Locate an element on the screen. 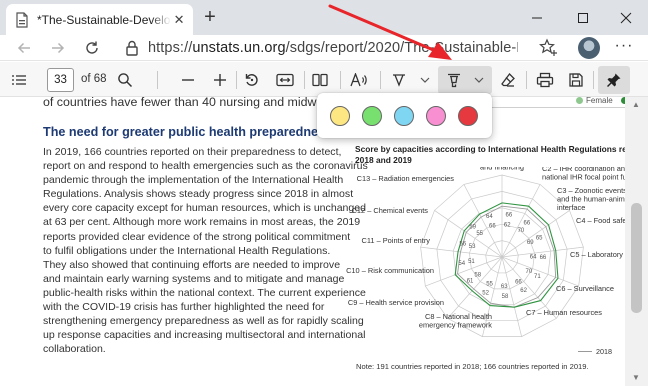 This screenshot has width=648, height=386. radar-axis-label: C11 – Points of entry is located at coordinates (396, 240).